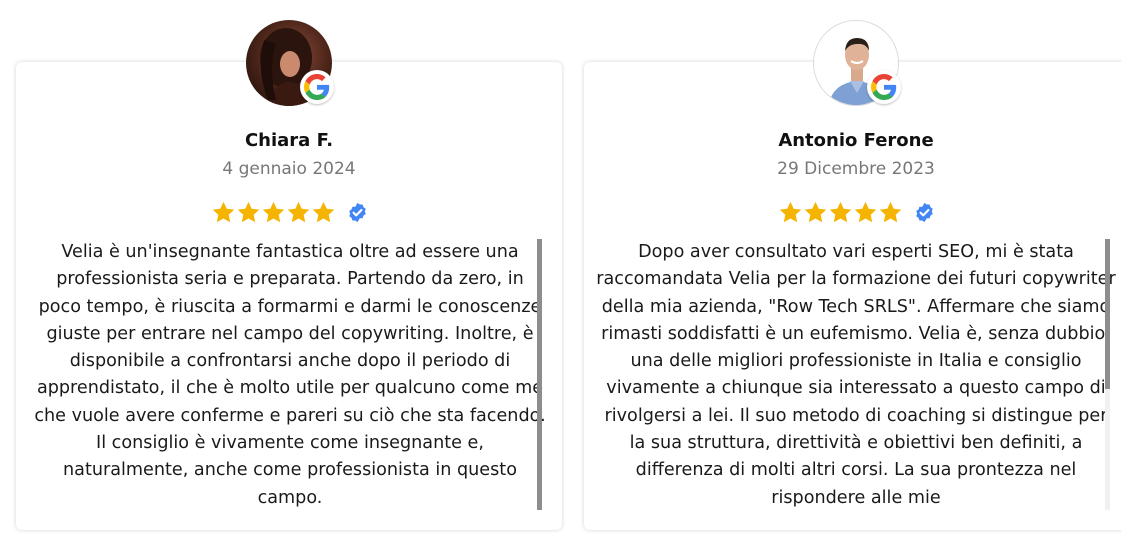  Describe the element at coordinates (856, 140) in the screenshot. I see `reviewer-name: Antonio Ferone` at that location.